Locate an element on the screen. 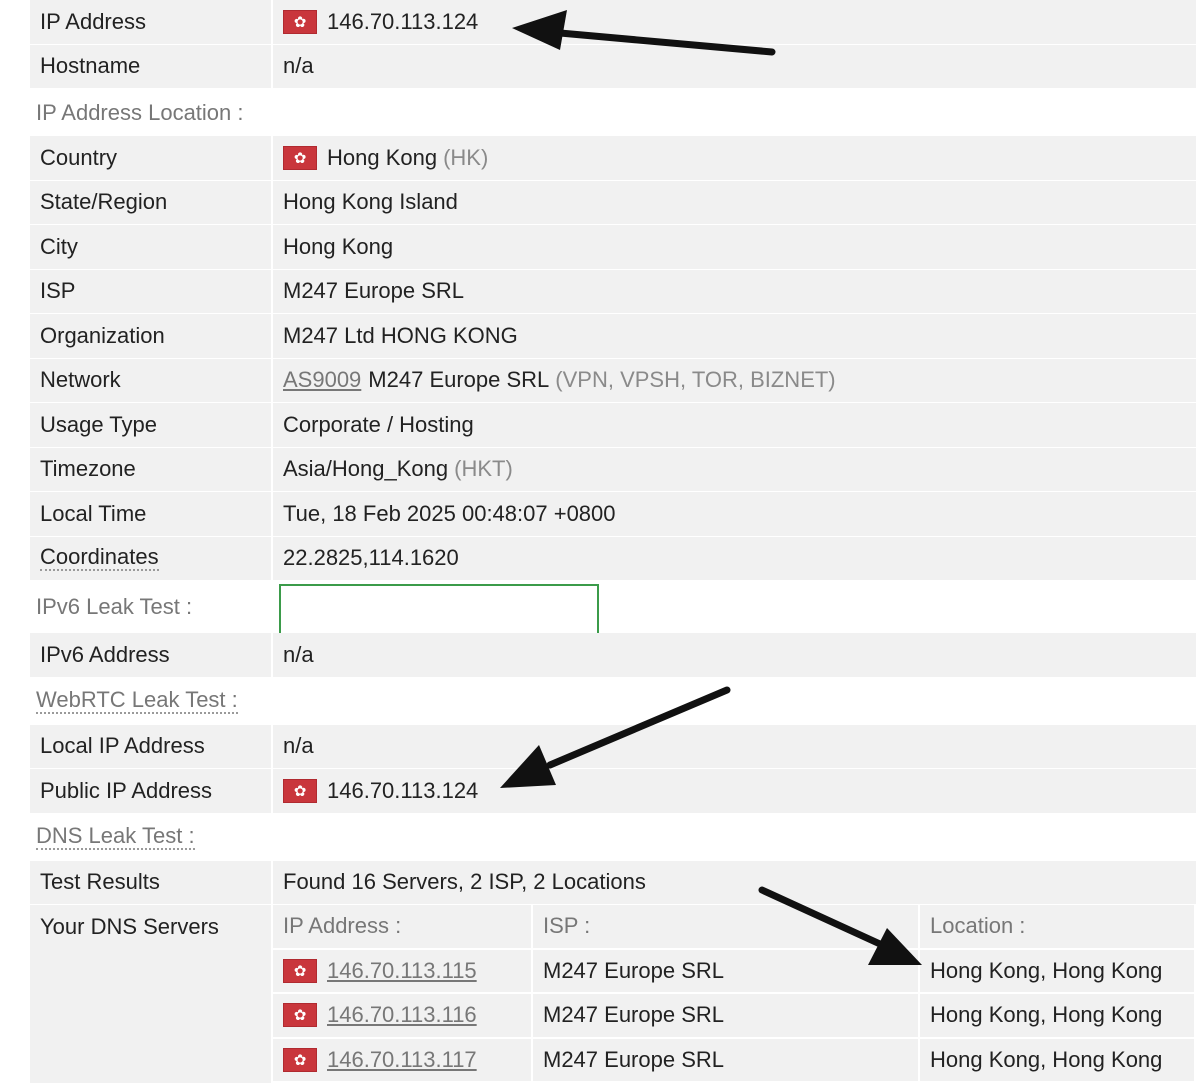 The width and height of the screenshot is (1196, 1083). public-ip-value: 146.70.113.124 is located at coordinates (402, 791).